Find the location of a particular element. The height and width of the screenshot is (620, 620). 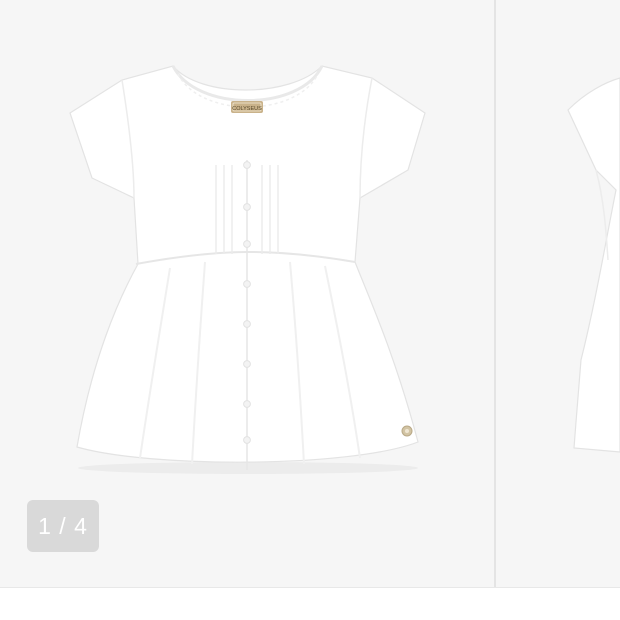

image-counter-badge: 1 / 4 is located at coordinates (63, 526).